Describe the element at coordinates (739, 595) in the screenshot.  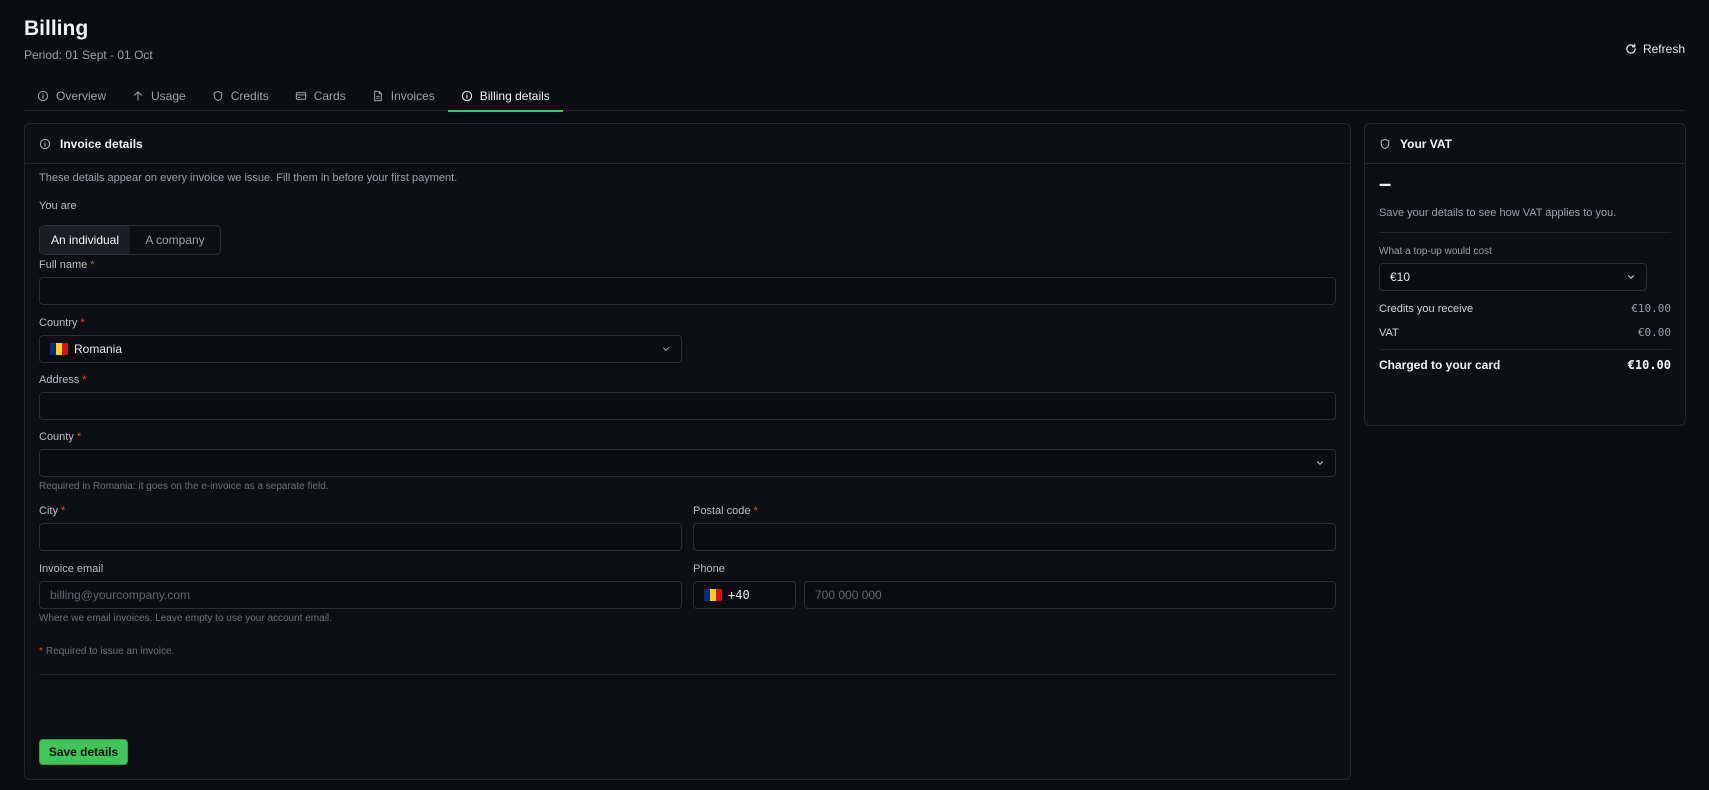
I see `phone-prefix: +40` at that location.